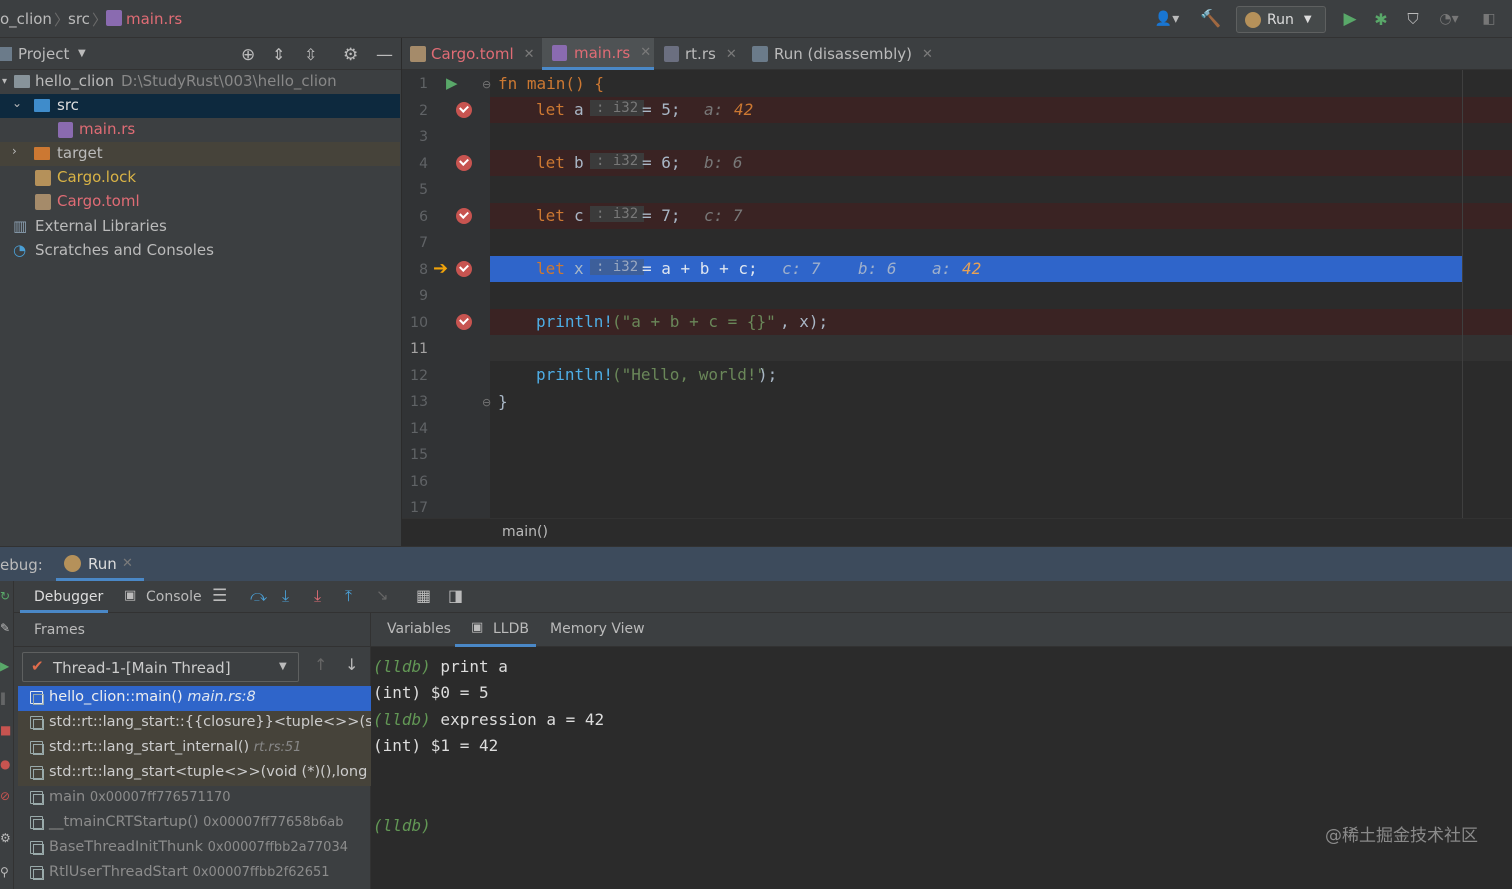 This screenshot has height=889, width=1512. I want to click on breadcrumb-file: main.rs, so click(154, 19).